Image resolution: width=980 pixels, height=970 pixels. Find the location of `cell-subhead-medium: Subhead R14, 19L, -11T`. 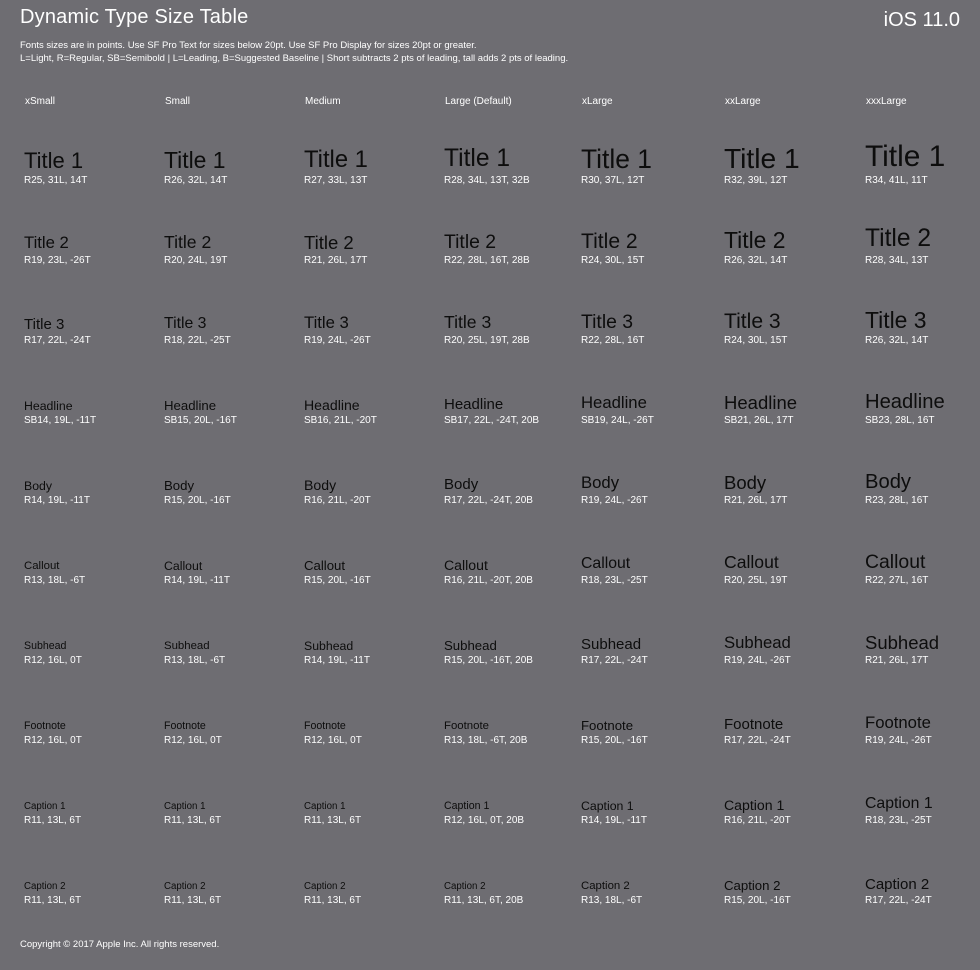

cell-subhead-medium: Subhead R14, 19L, -11T is located at coordinates (337, 652).